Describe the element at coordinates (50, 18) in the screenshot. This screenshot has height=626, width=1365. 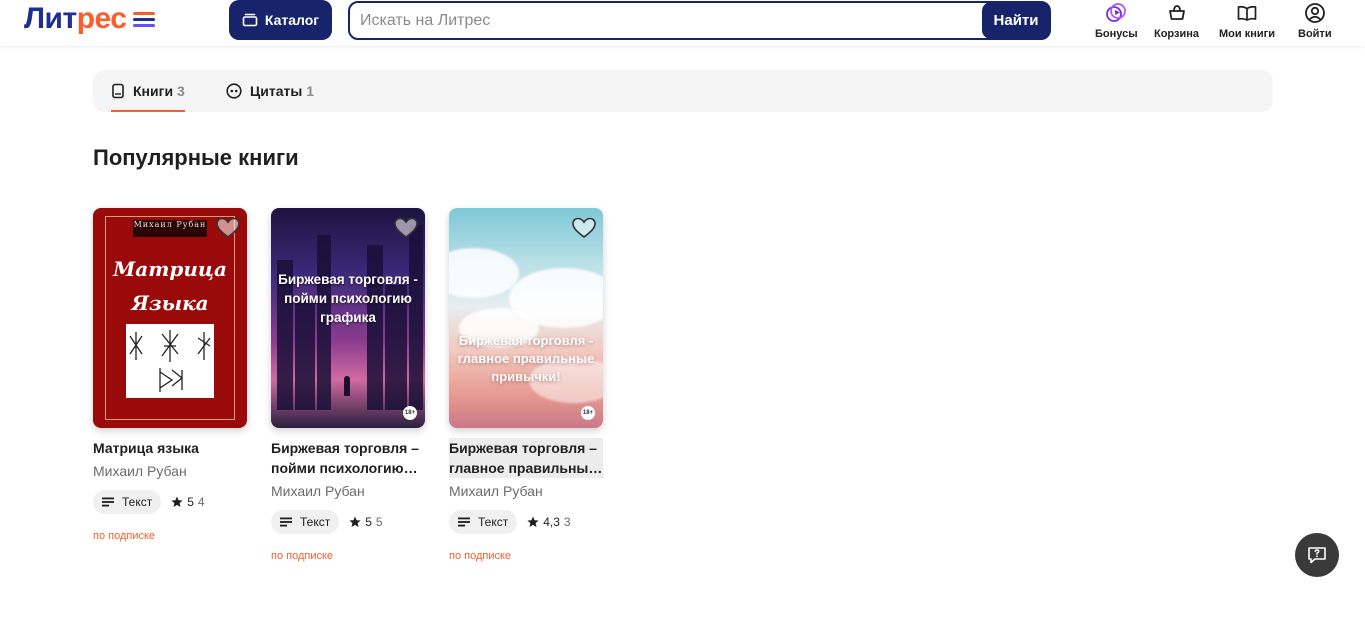
I see `logo-text-part1: Лит` at that location.